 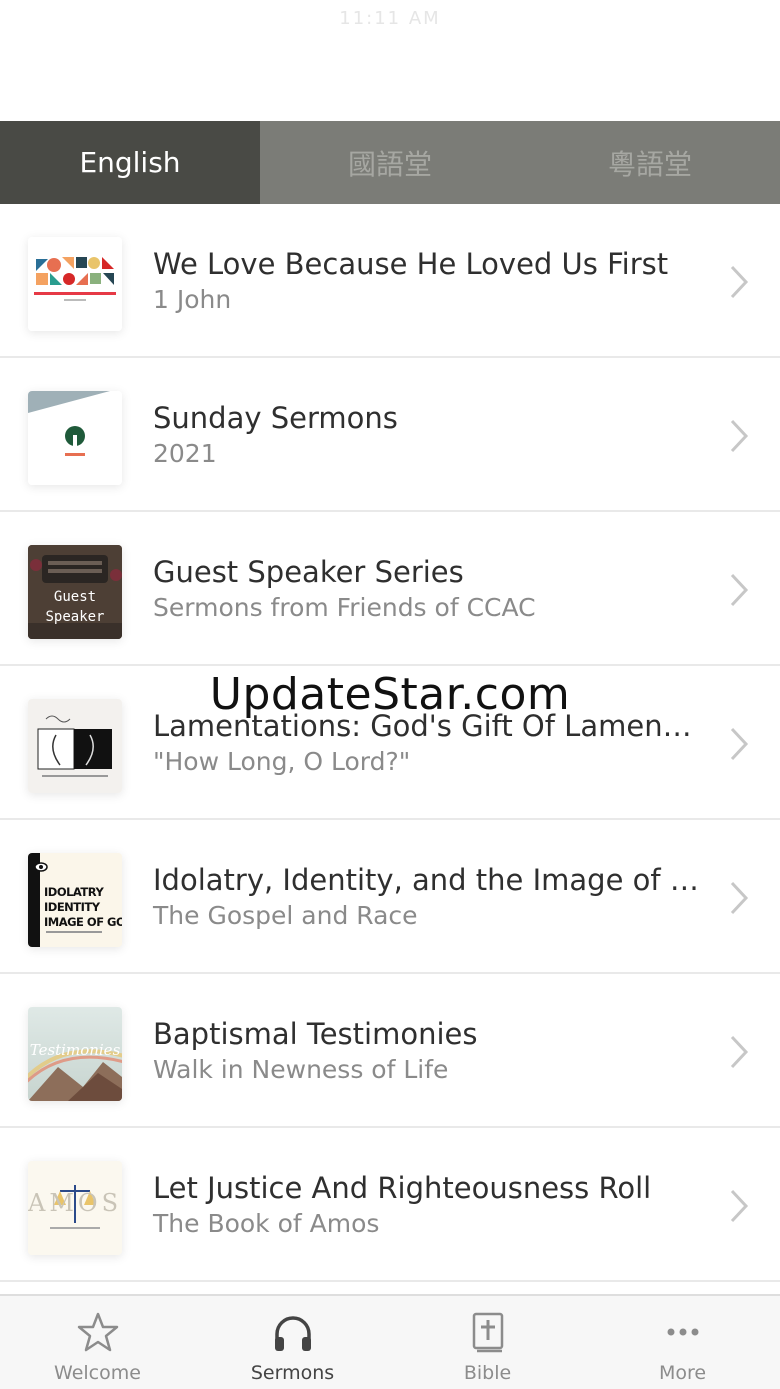 I want to click on thumbnail-caption: AMOS, so click(x=75, y=1203).